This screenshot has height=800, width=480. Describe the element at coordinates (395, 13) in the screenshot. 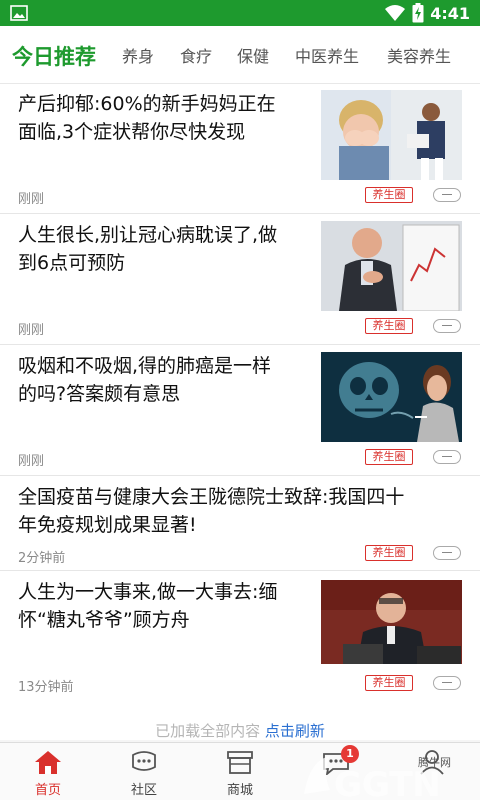

I see `wifi-icon` at that location.